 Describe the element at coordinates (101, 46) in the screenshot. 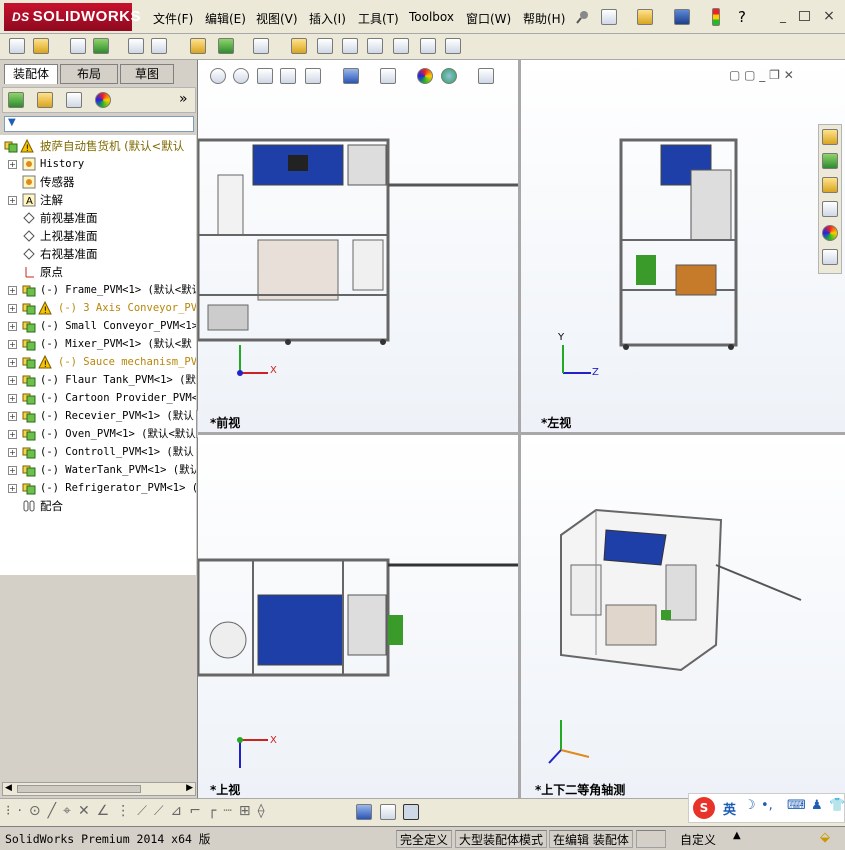

I see `linear-pattern-icon` at that location.